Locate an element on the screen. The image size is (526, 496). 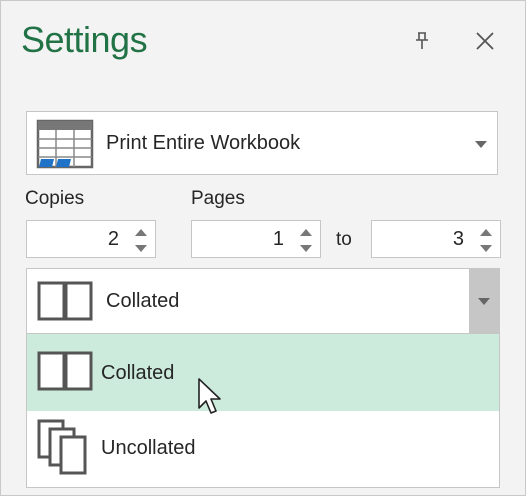
collation-value: Collated is located at coordinates (143, 301).